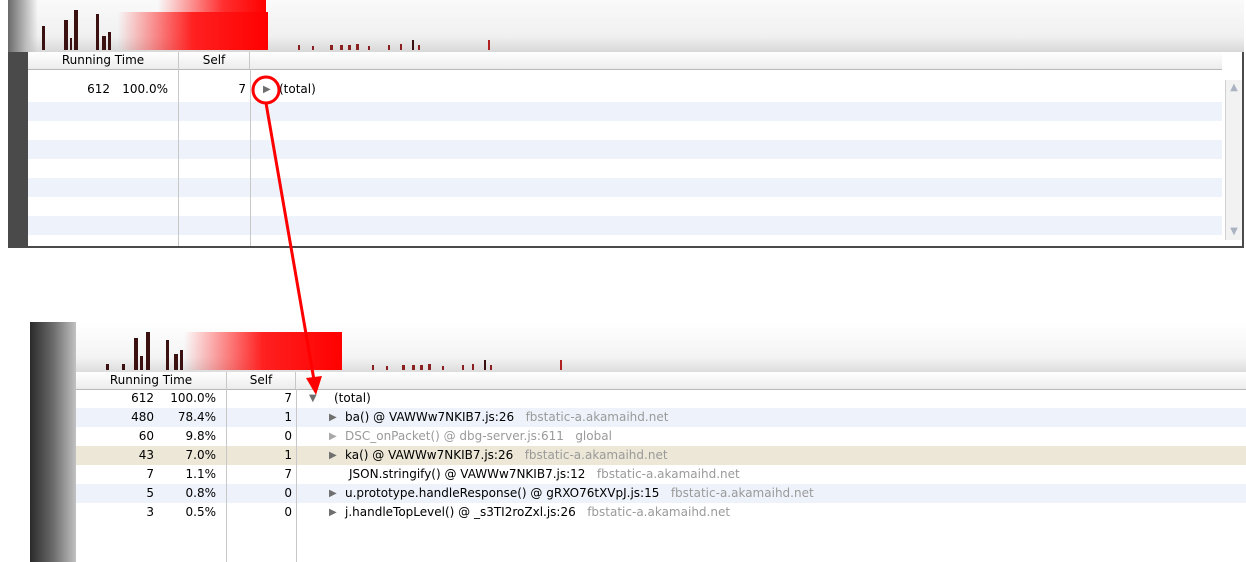 The image size is (1246, 562). Describe the element at coordinates (1233, 160) in the screenshot. I see `vertical-scrollbar: ▲ ▼` at that location.